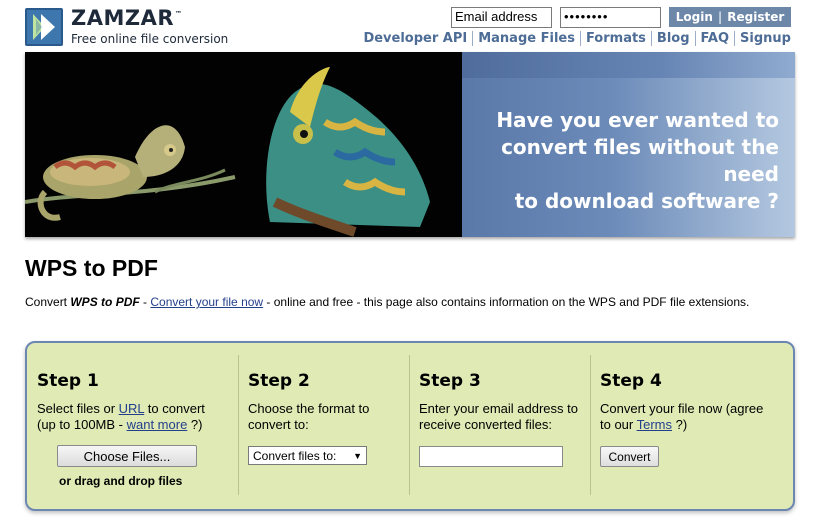 The width and height of the screenshot is (824, 529). Describe the element at coordinates (762, 38) in the screenshot. I see `nav-signup: Signup` at that location.